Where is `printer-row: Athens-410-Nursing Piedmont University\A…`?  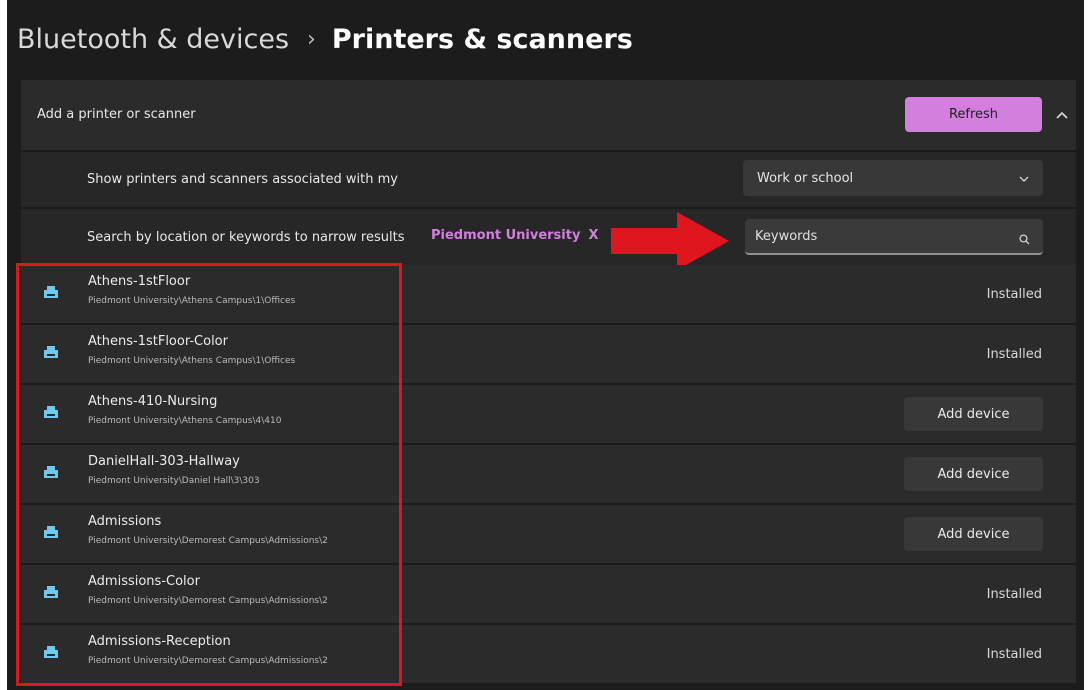 printer-row: Athens-410-Nursing Piedmont University\A… is located at coordinates (548, 414).